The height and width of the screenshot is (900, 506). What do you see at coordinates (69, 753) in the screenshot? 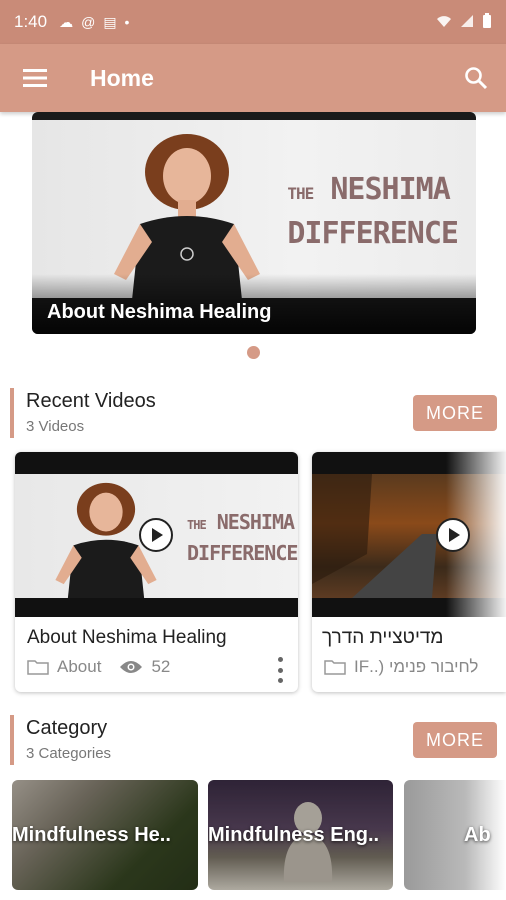
I see `category-count: 3 Categories` at bounding box center [69, 753].